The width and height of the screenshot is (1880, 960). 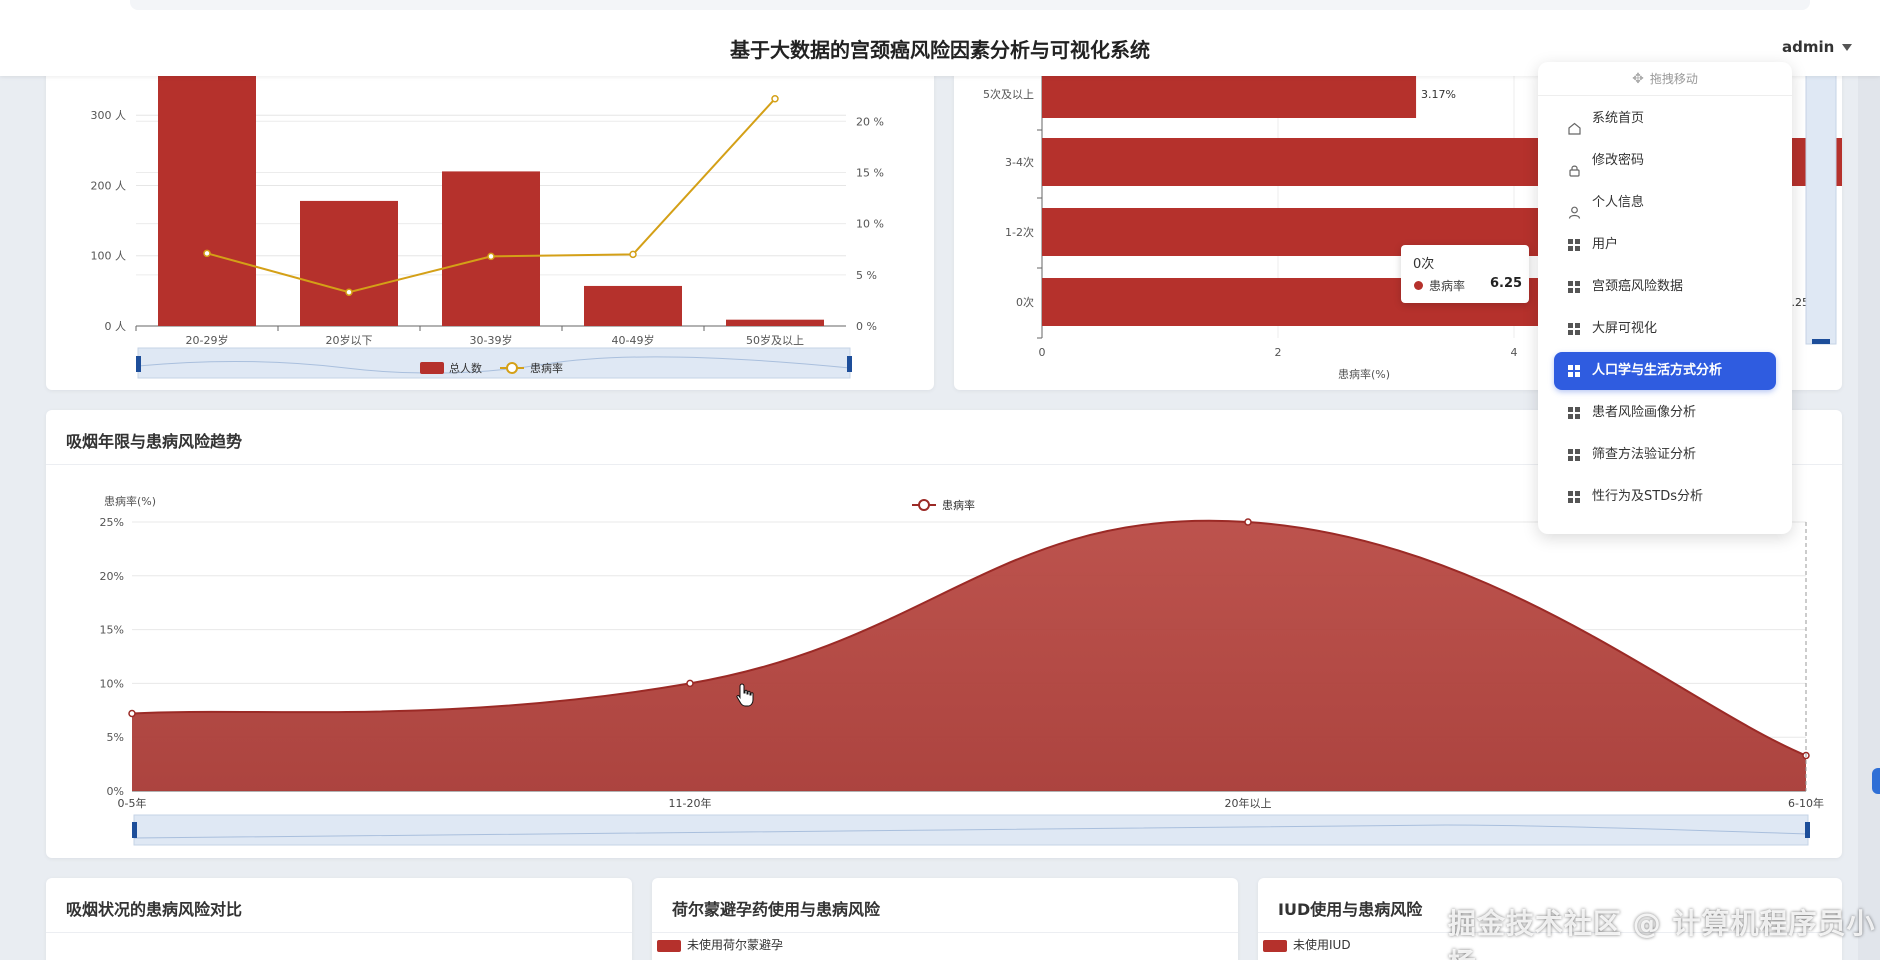 I want to click on menu-item-label: 个人信息, so click(x=1618, y=202).